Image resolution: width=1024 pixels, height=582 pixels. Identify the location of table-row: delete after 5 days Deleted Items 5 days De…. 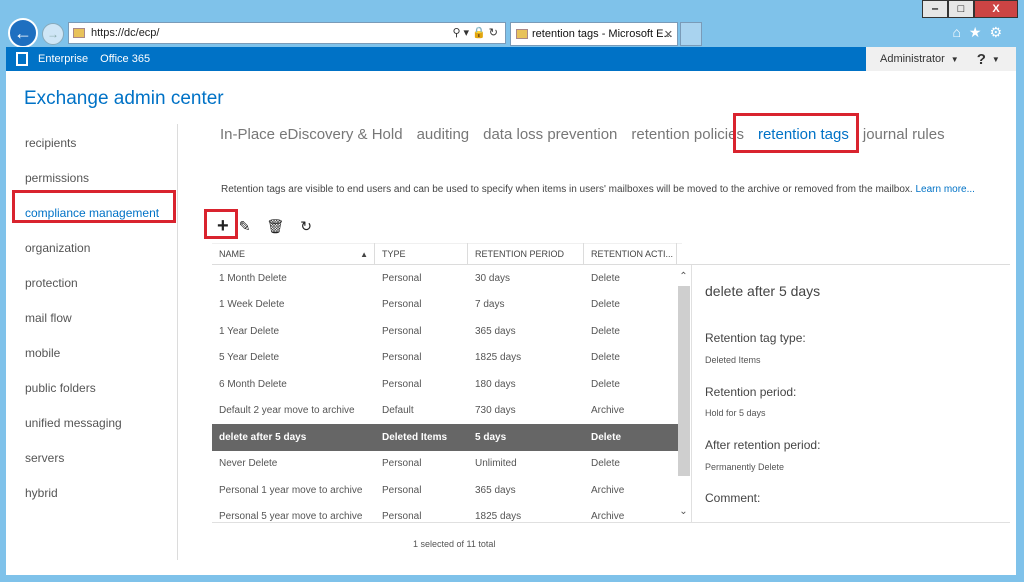
(447, 437).